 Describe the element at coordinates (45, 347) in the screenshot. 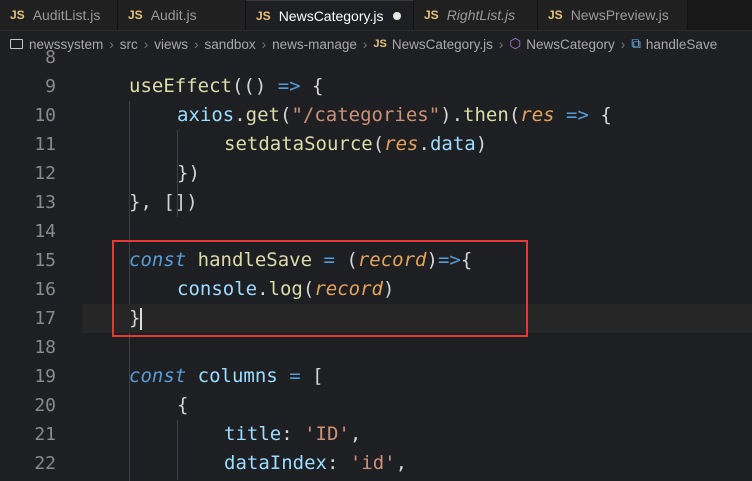

I see `line-number: 18` at that location.